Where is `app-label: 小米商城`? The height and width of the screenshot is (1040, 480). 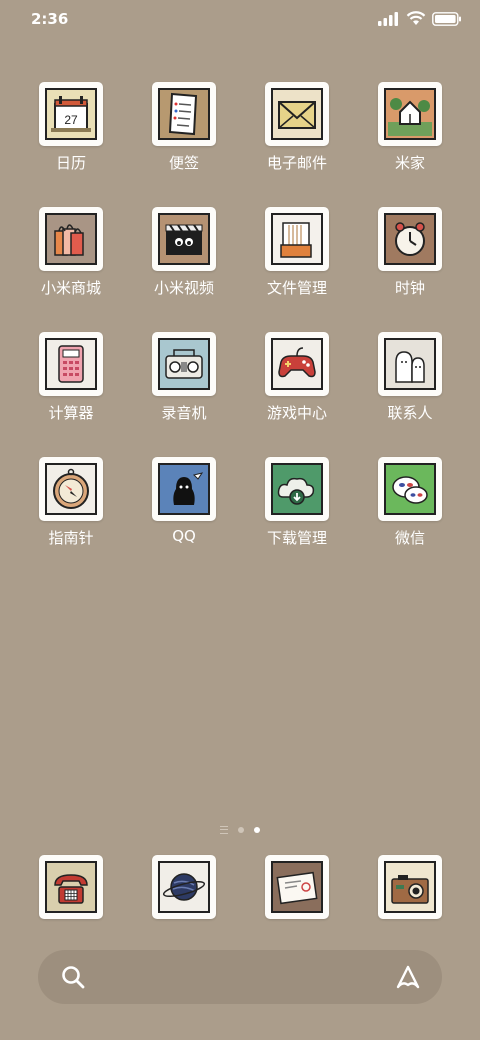
app-label: 小米商城 is located at coordinates (70, 288).